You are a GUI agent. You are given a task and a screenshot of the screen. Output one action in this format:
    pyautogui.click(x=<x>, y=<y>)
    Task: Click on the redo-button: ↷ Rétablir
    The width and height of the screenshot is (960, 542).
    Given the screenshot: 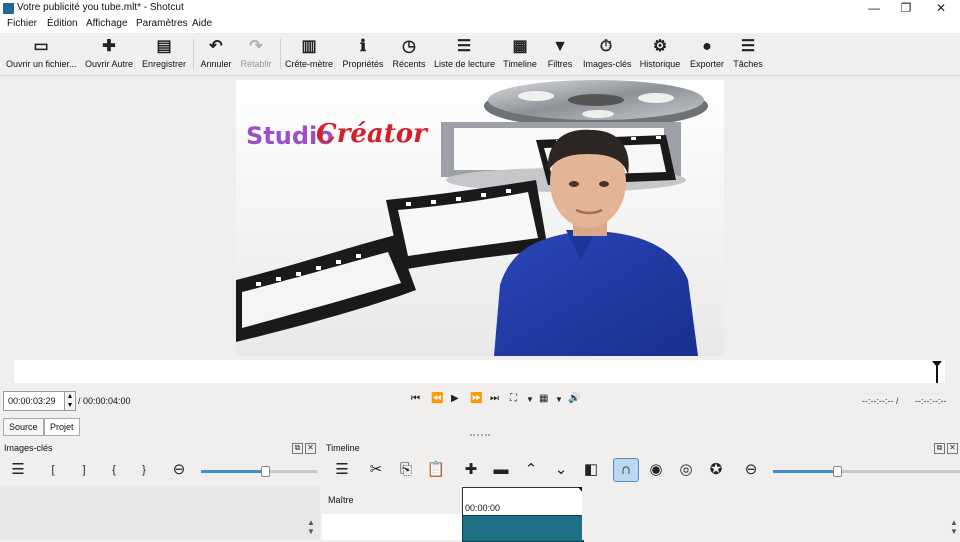 What is the action you would take?
    pyautogui.click(x=256, y=53)
    